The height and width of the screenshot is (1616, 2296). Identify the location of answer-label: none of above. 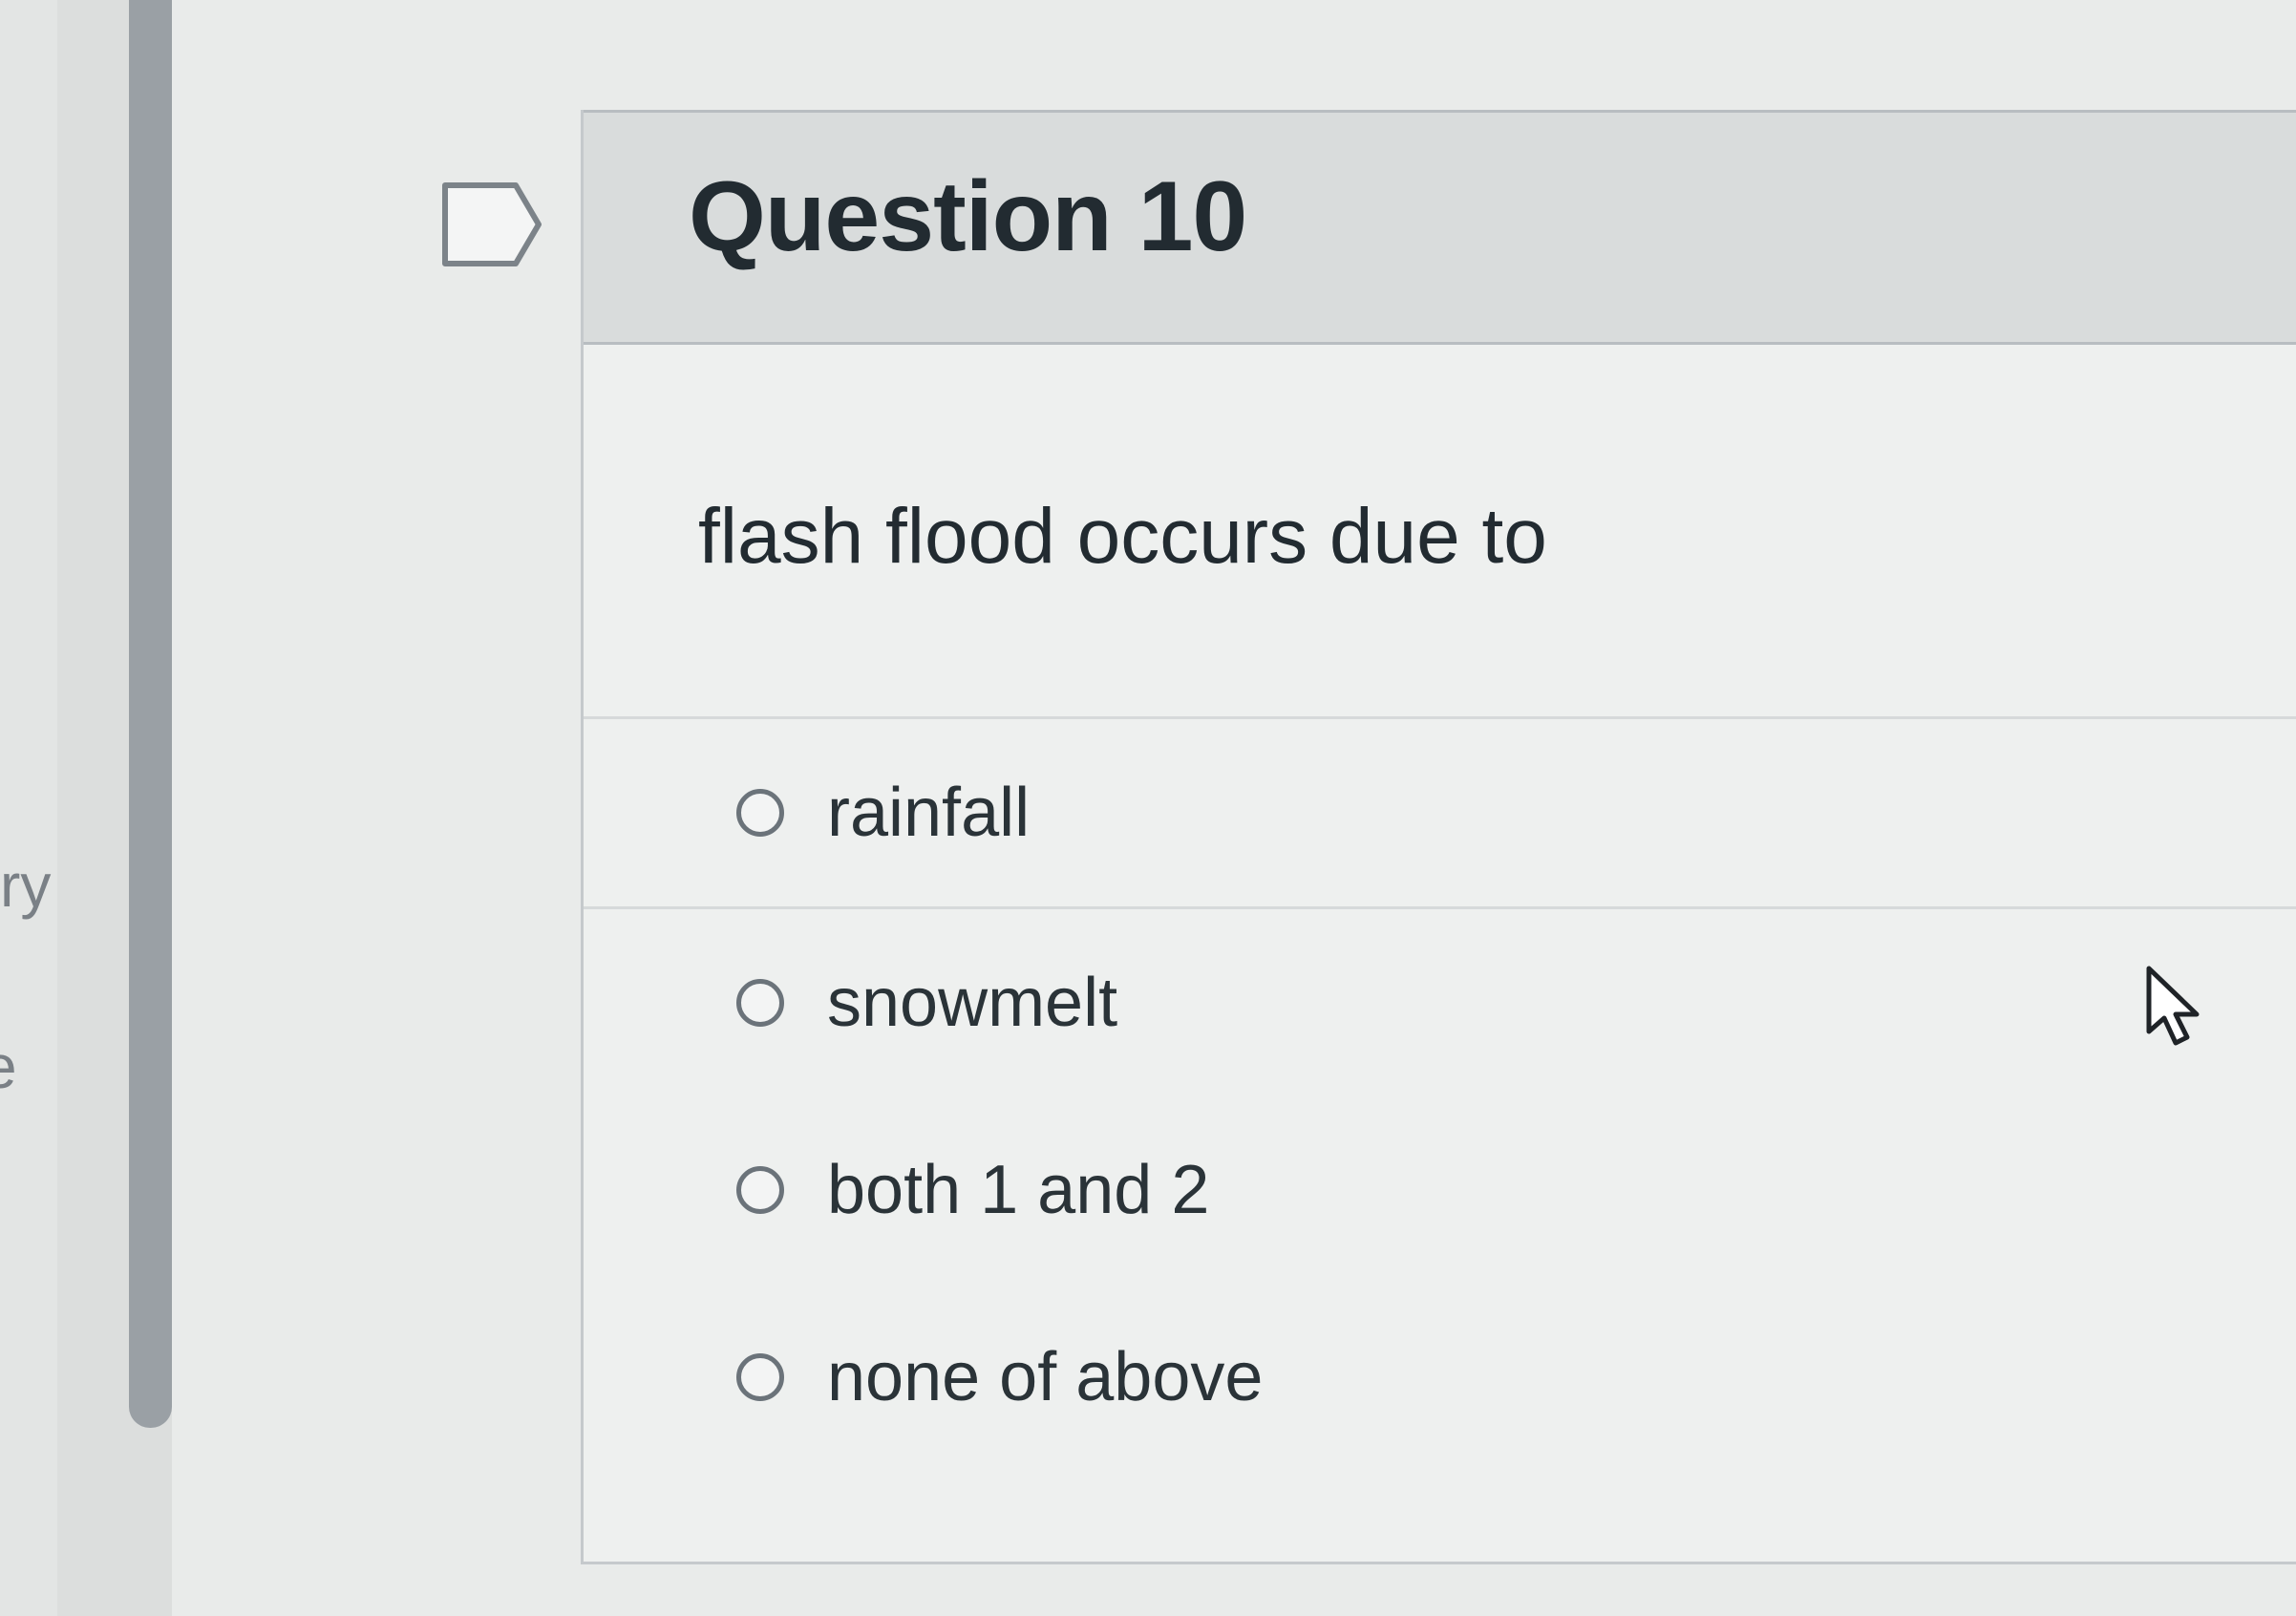
(1045, 1377).